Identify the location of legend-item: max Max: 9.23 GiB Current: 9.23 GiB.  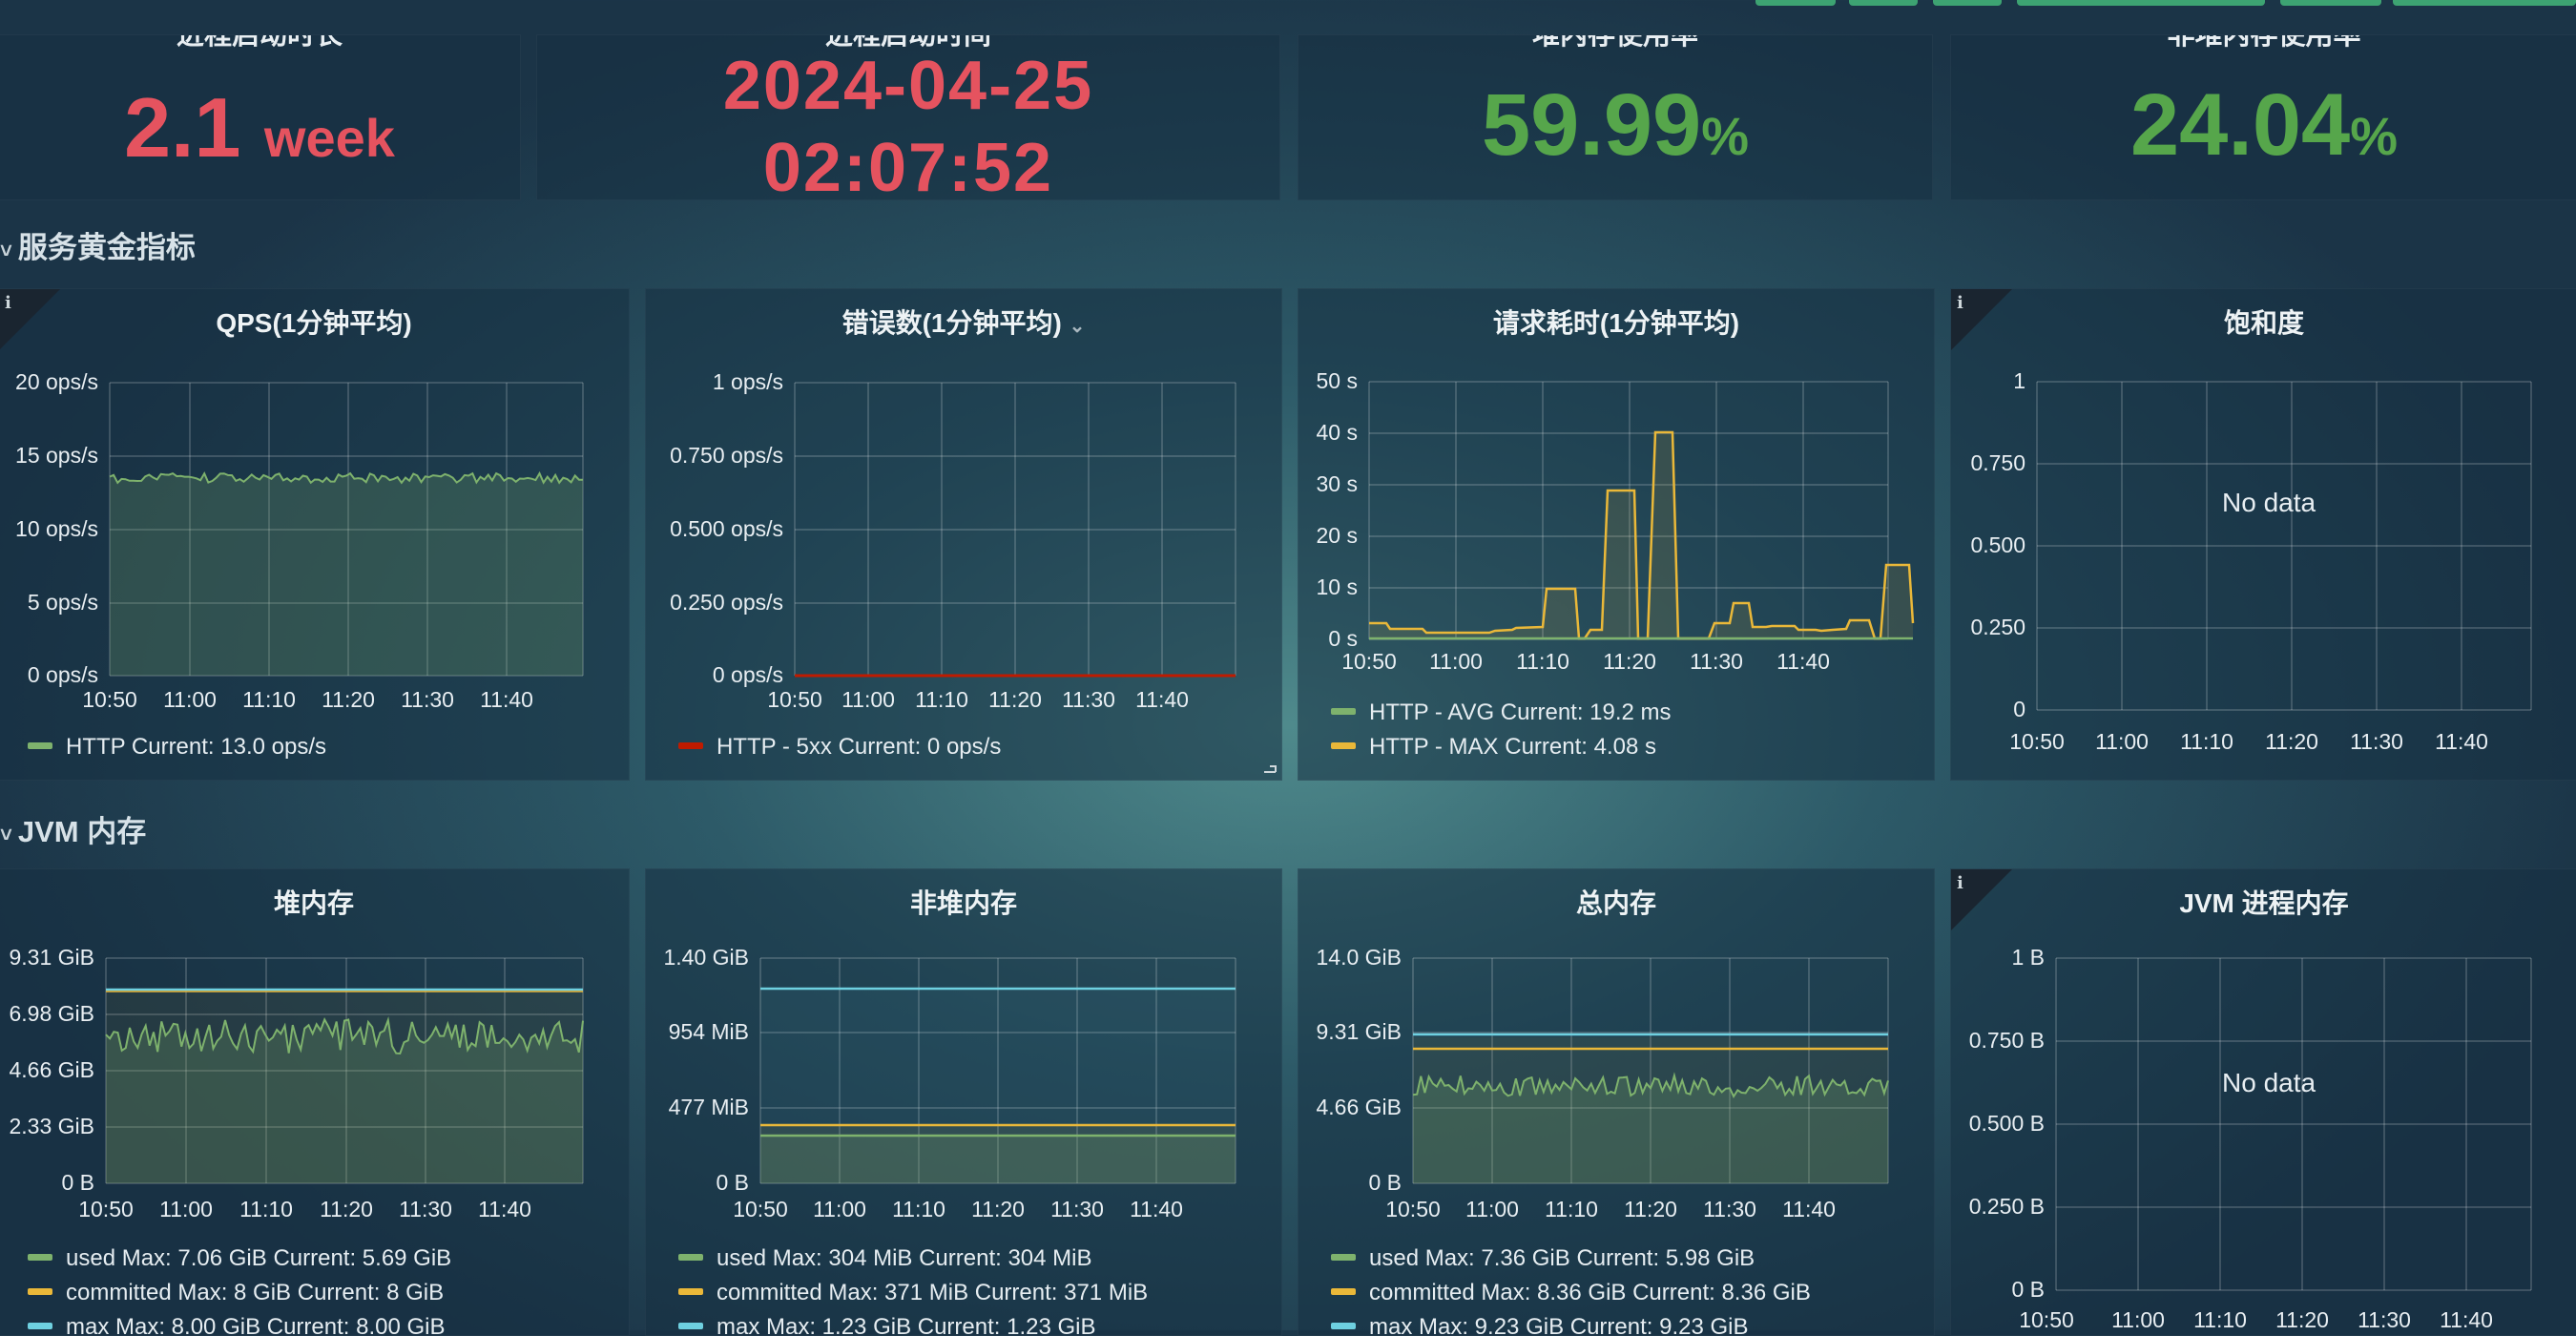
(1540, 1325).